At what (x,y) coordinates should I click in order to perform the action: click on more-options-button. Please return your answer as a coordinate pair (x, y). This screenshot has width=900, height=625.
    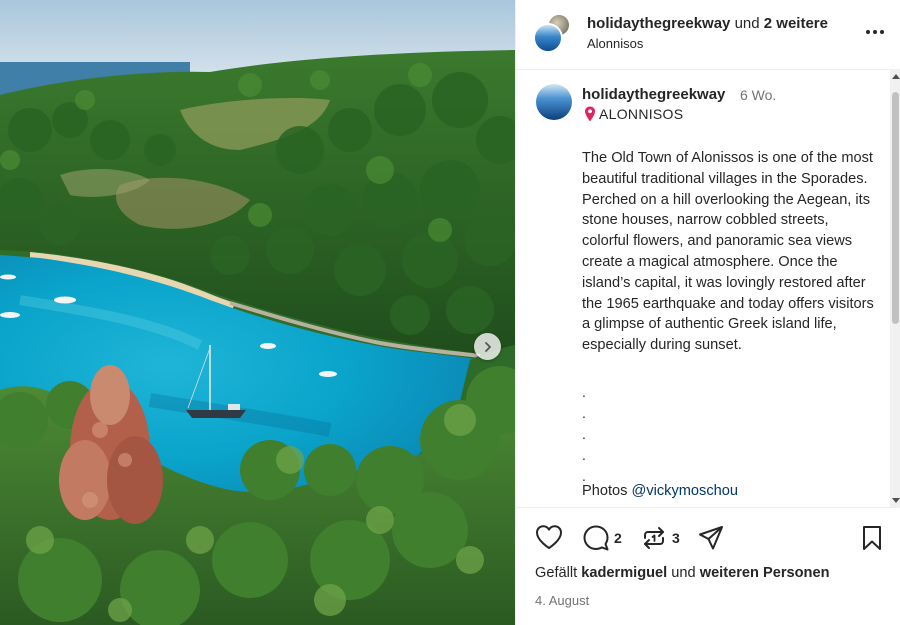
    Looking at the image, I should click on (875, 32).